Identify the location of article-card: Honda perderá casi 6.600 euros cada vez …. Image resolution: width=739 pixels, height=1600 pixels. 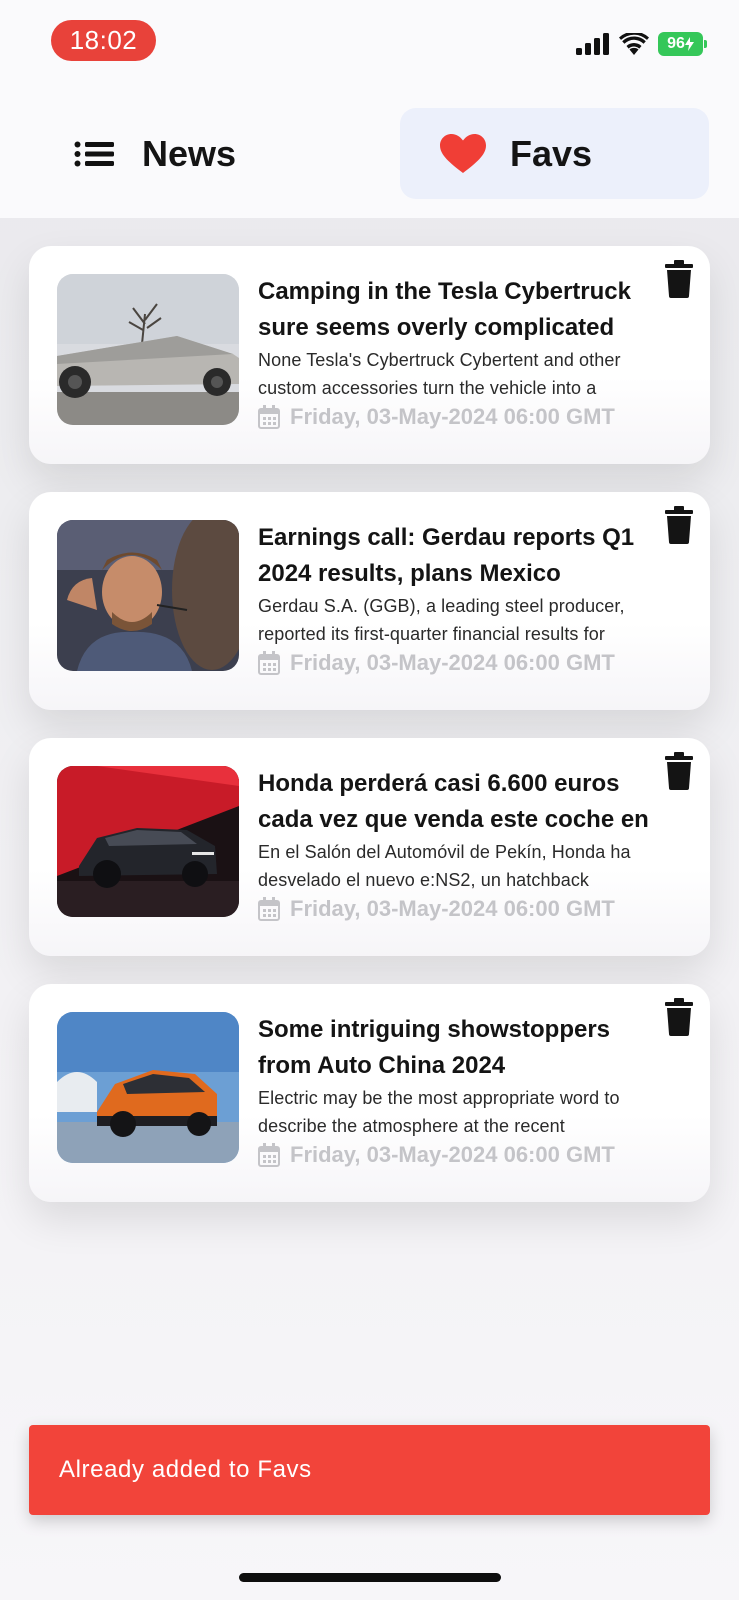
(369, 847).